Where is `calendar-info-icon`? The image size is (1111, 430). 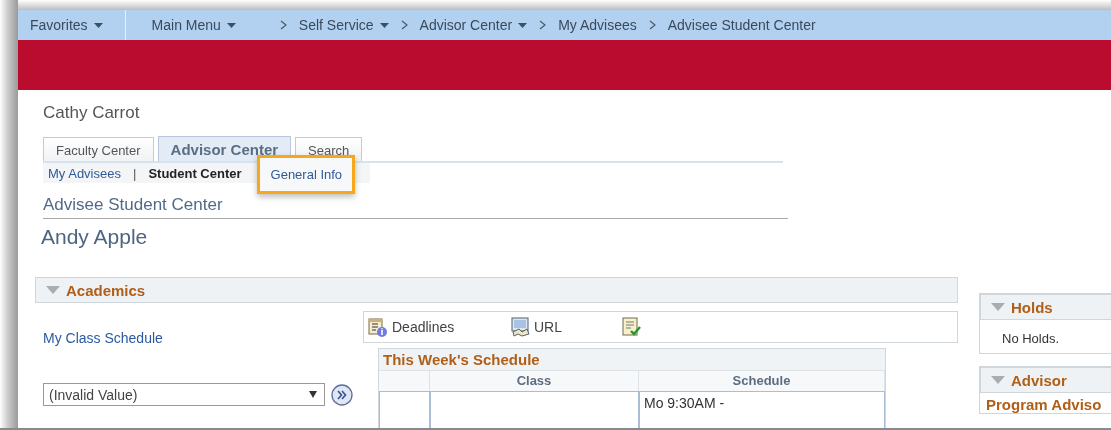
calendar-info-icon is located at coordinates (378, 327).